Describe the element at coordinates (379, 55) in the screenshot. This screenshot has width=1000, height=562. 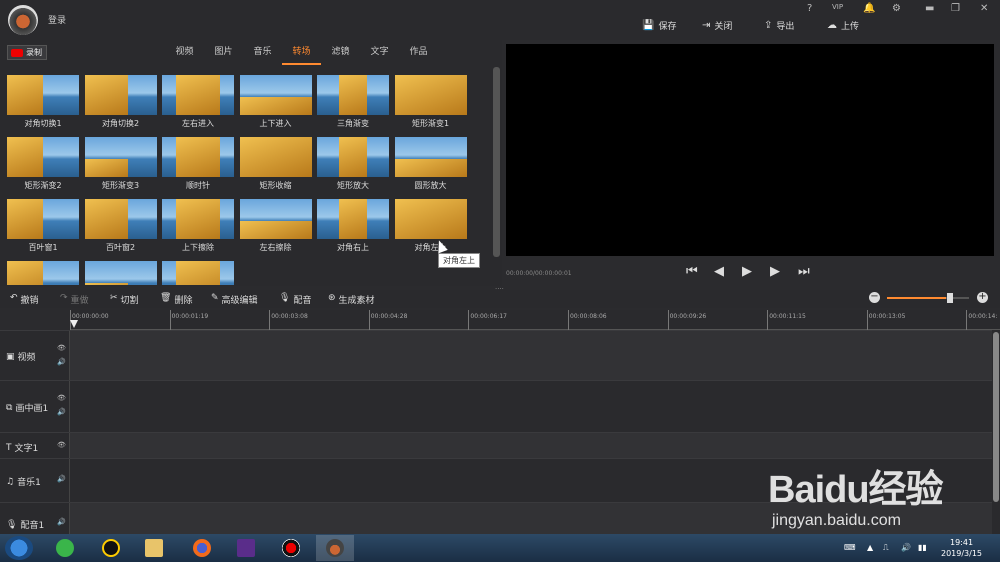
I see `tab-text: 文字` at that location.